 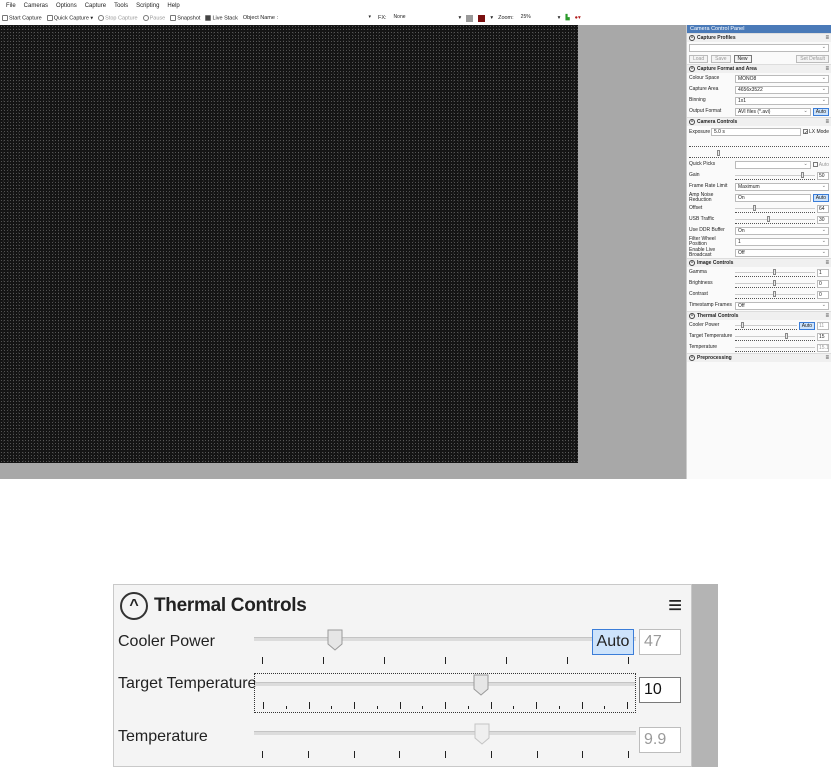 I want to click on save-button: Save, so click(x=721, y=58).